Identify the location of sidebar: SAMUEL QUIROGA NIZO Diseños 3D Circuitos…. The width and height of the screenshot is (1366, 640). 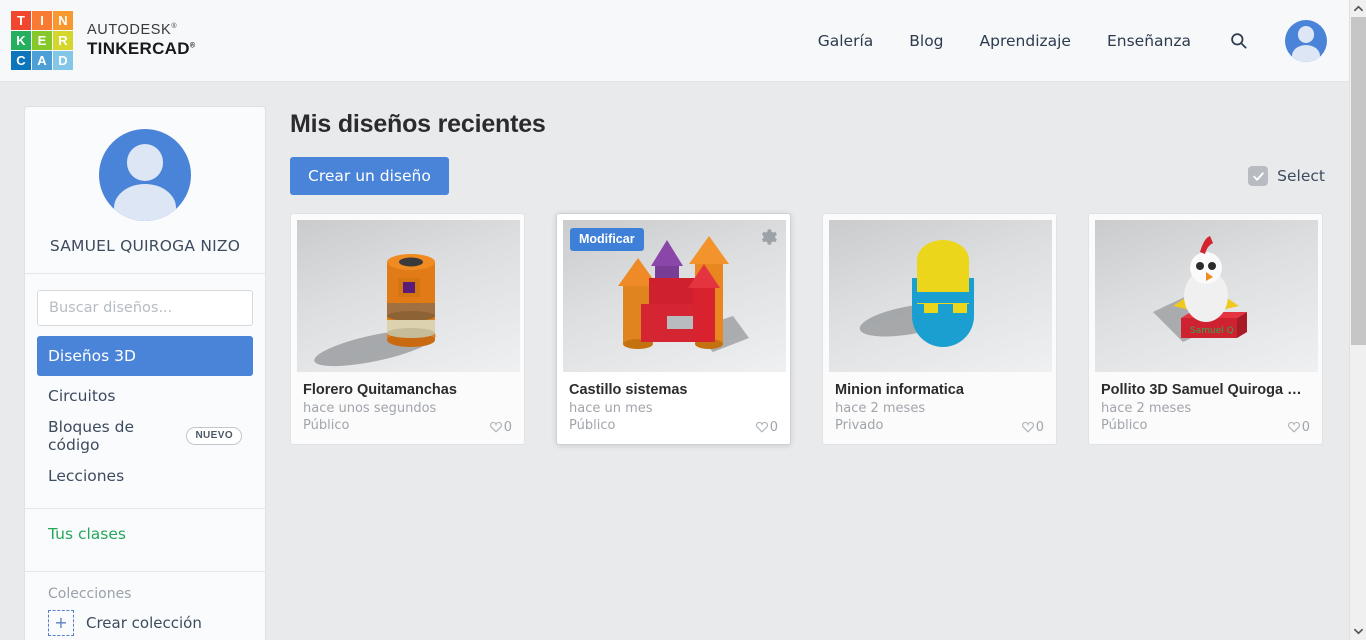
(145, 373).